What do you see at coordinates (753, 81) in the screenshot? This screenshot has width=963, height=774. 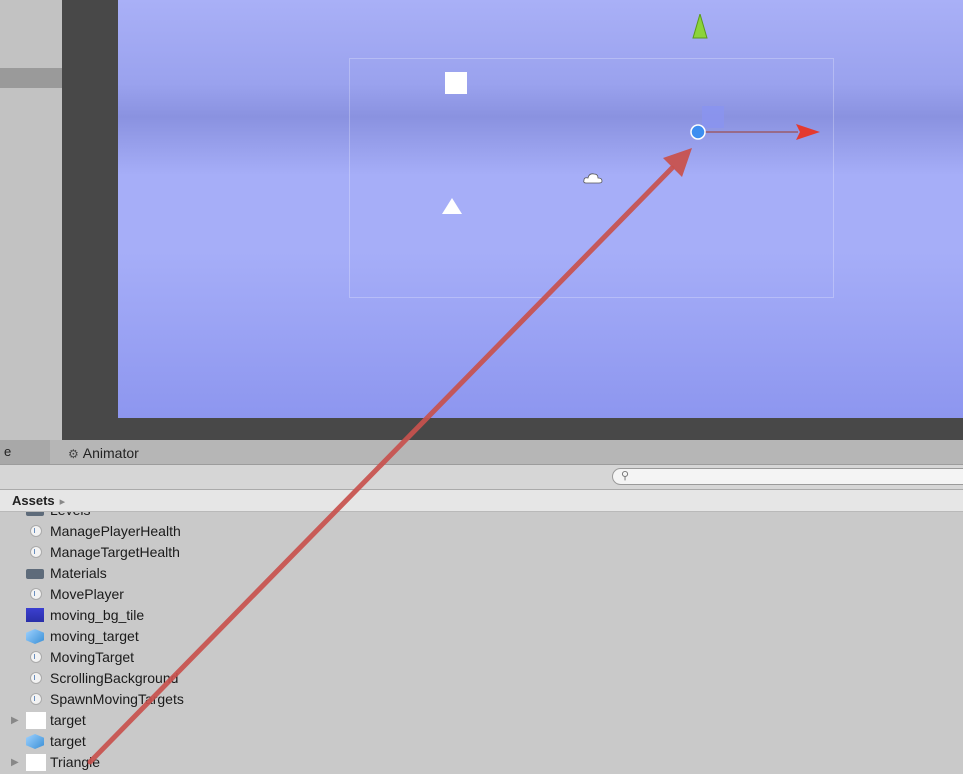 I see `move-gizmo` at bounding box center [753, 81].